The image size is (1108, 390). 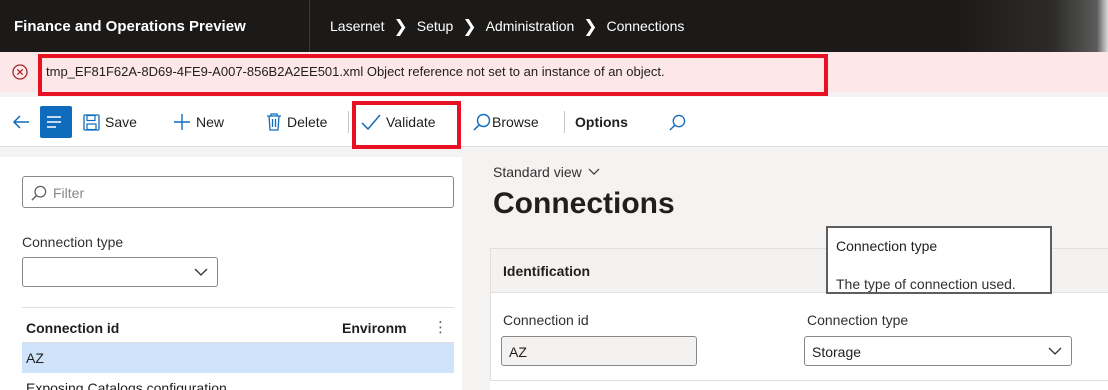 What do you see at coordinates (530, 26) in the screenshot?
I see `breadcrumb-administration: Administration` at bounding box center [530, 26].